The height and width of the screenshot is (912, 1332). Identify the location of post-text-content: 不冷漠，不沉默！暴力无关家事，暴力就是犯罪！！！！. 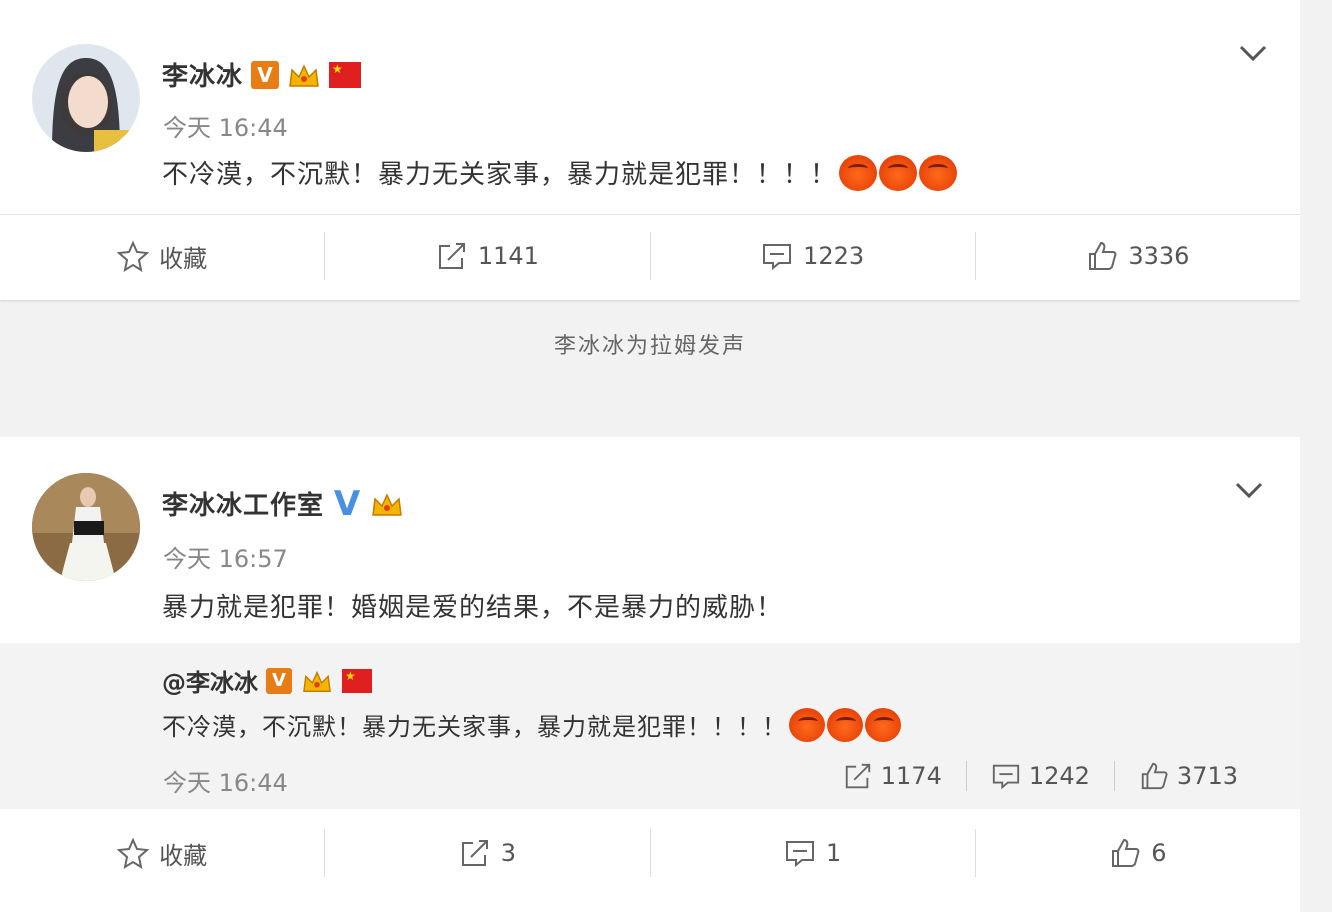
(500, 175).